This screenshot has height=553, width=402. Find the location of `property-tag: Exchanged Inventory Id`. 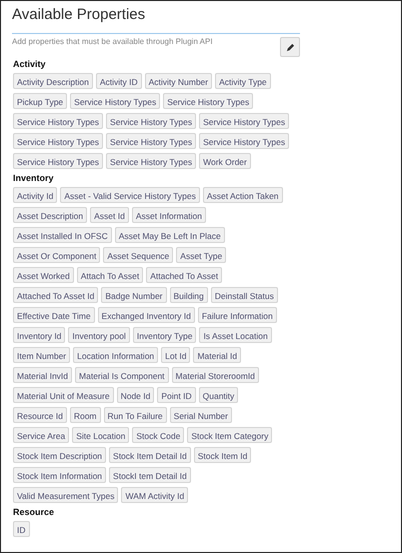

property-tag: Exchanged Inventory Id is located at coordinates (146, 315).